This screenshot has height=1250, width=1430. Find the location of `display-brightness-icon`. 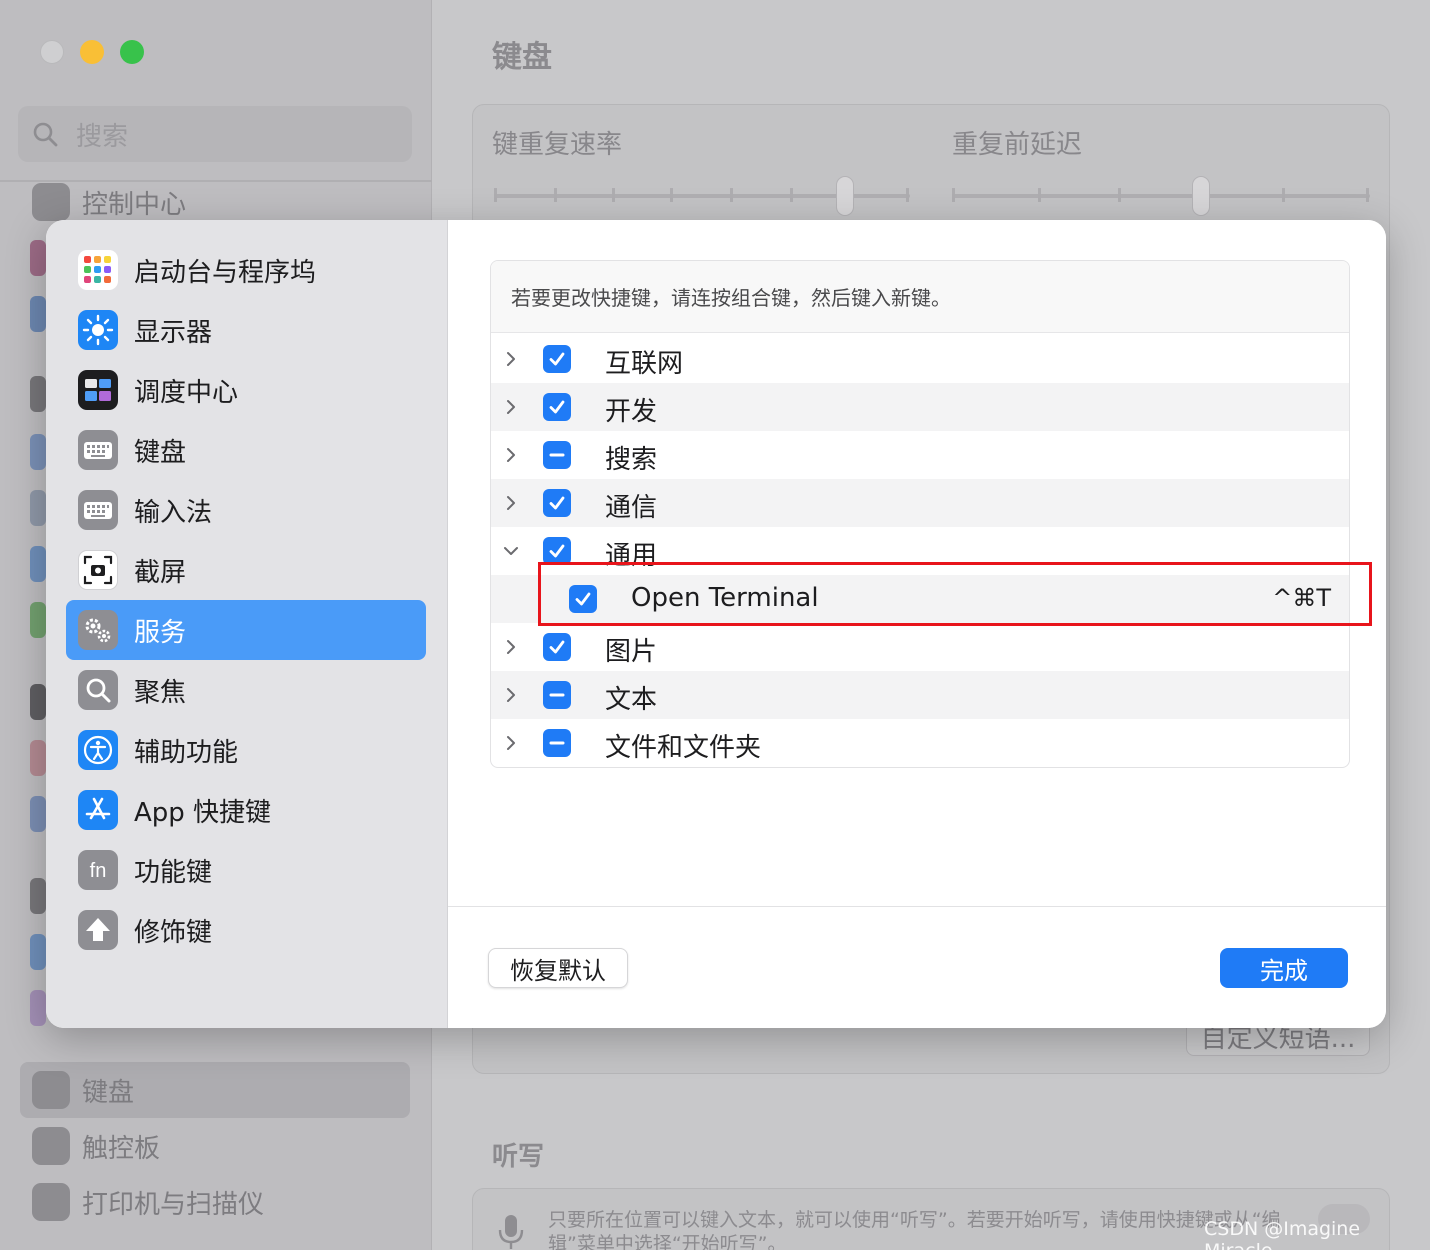

display-brightness-icon is located at coordinates (98, 330).